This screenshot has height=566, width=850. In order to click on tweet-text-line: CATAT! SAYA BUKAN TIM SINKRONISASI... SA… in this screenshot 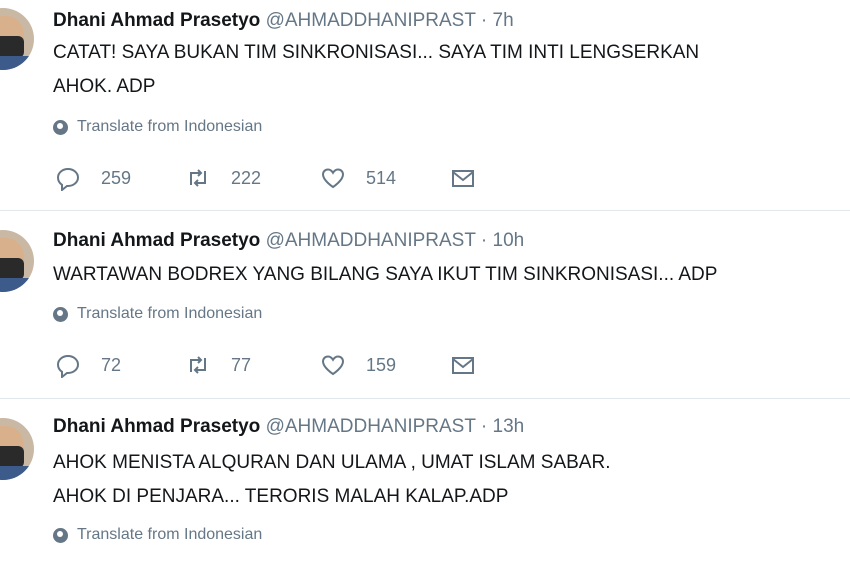, I will do `click(376, 52)`.